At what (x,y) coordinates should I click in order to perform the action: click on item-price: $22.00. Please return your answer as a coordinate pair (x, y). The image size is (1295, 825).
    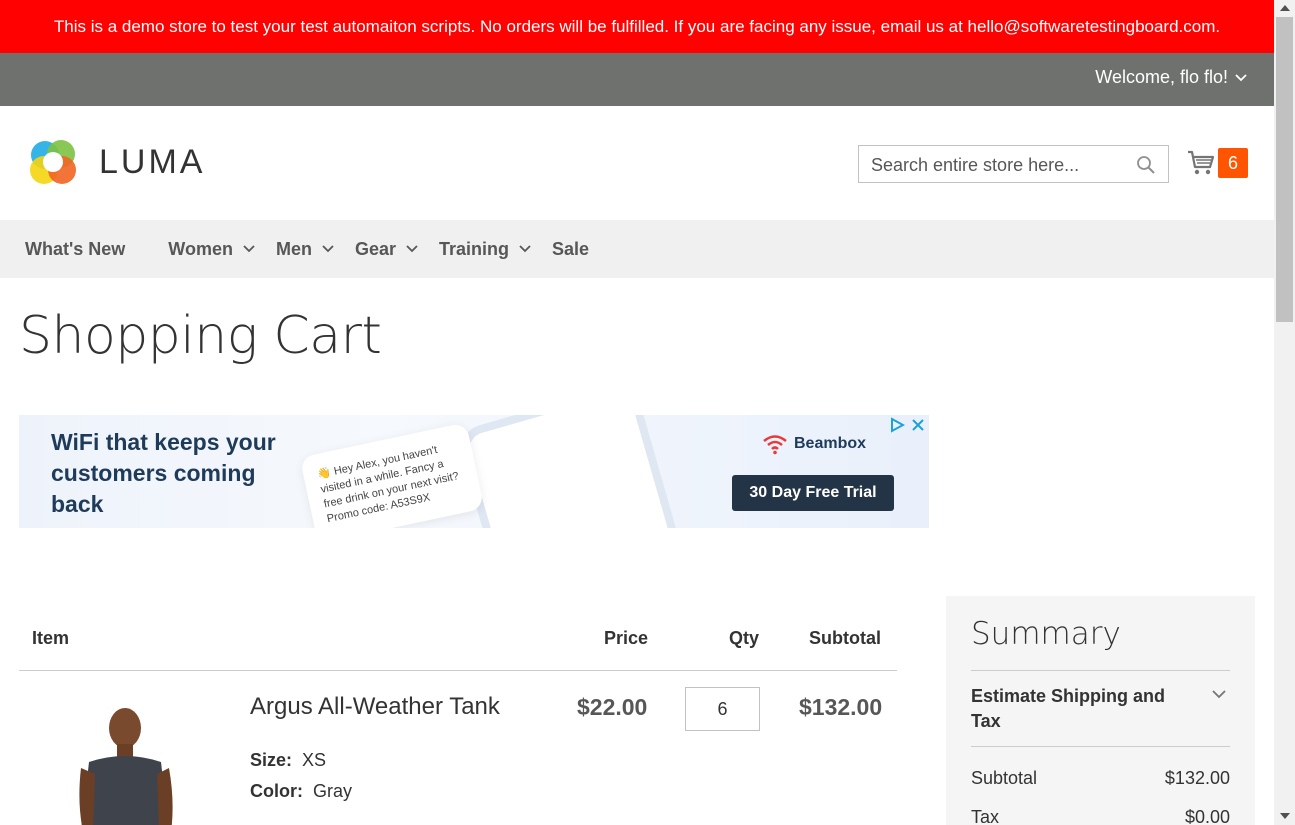
    Looking at the image, I should click on (612, 707).